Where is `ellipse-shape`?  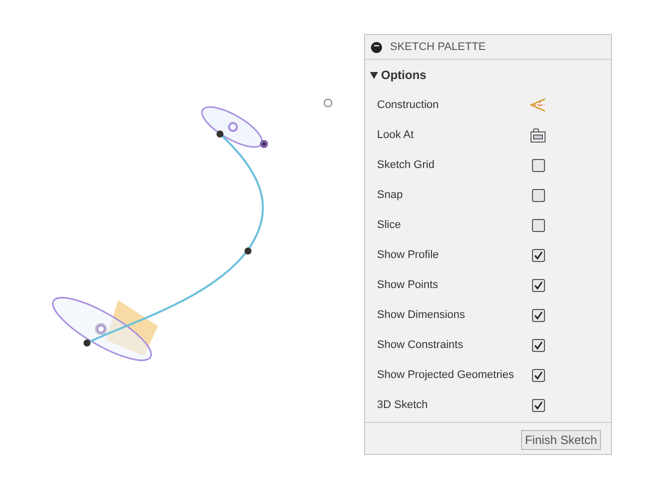
ellipse-shape is located at coordinates (232, 127).